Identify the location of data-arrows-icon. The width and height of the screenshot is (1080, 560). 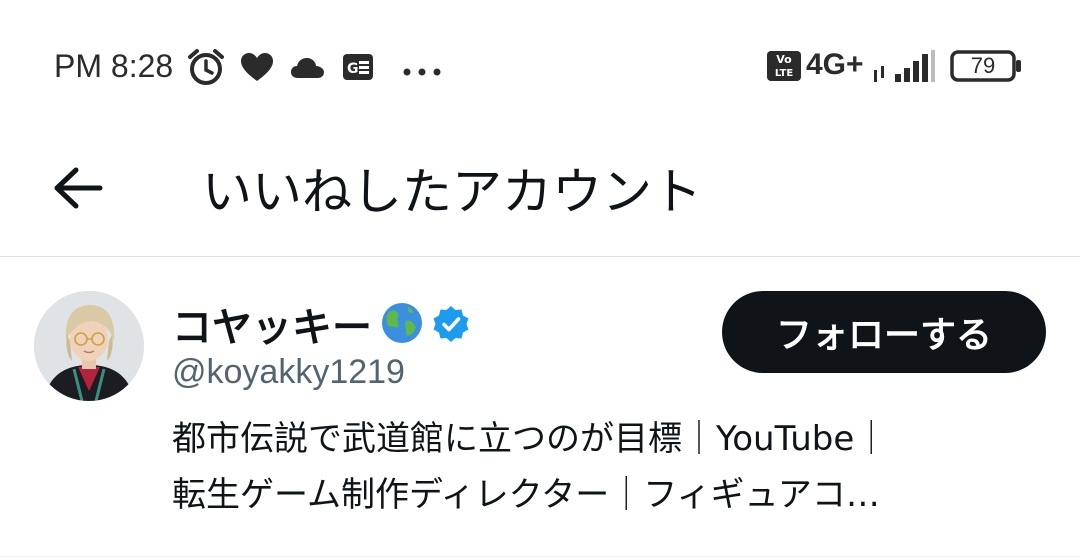
(880, 76).